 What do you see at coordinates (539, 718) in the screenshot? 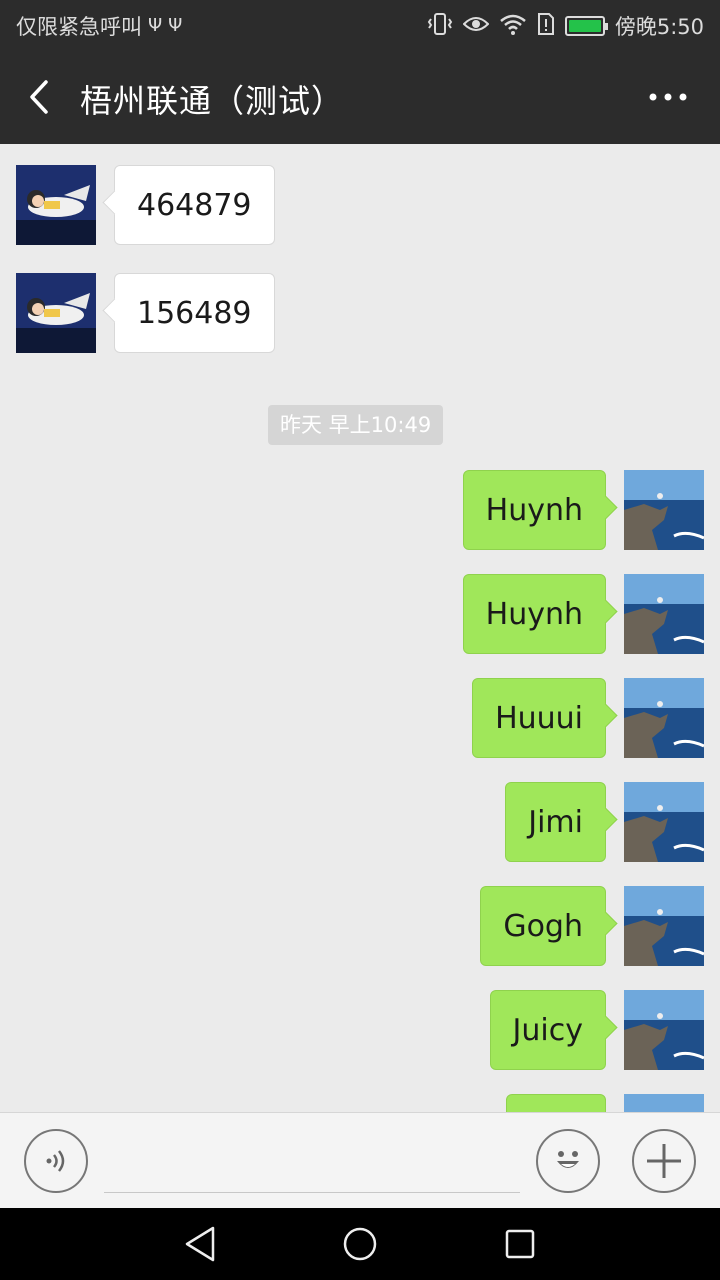
I see `message-bubble: Huuui` at bounding box center [539, 718].